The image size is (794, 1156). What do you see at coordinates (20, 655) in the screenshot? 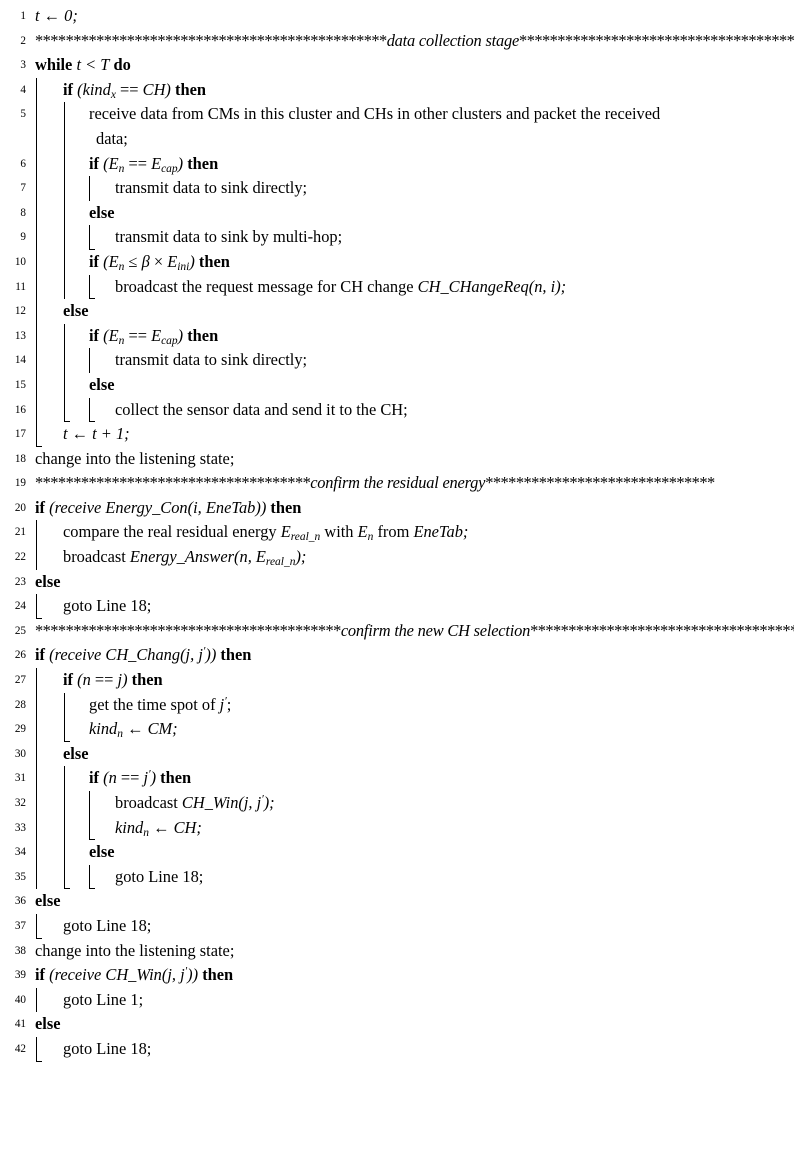
I see `line-number: 26` at bounding box center [20, 655].